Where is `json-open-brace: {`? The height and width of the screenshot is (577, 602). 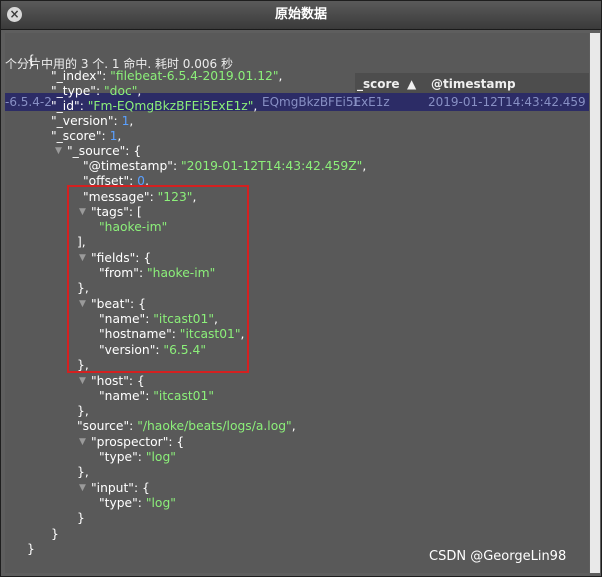 json-open-brace: { is located at coordinates (31, 60).